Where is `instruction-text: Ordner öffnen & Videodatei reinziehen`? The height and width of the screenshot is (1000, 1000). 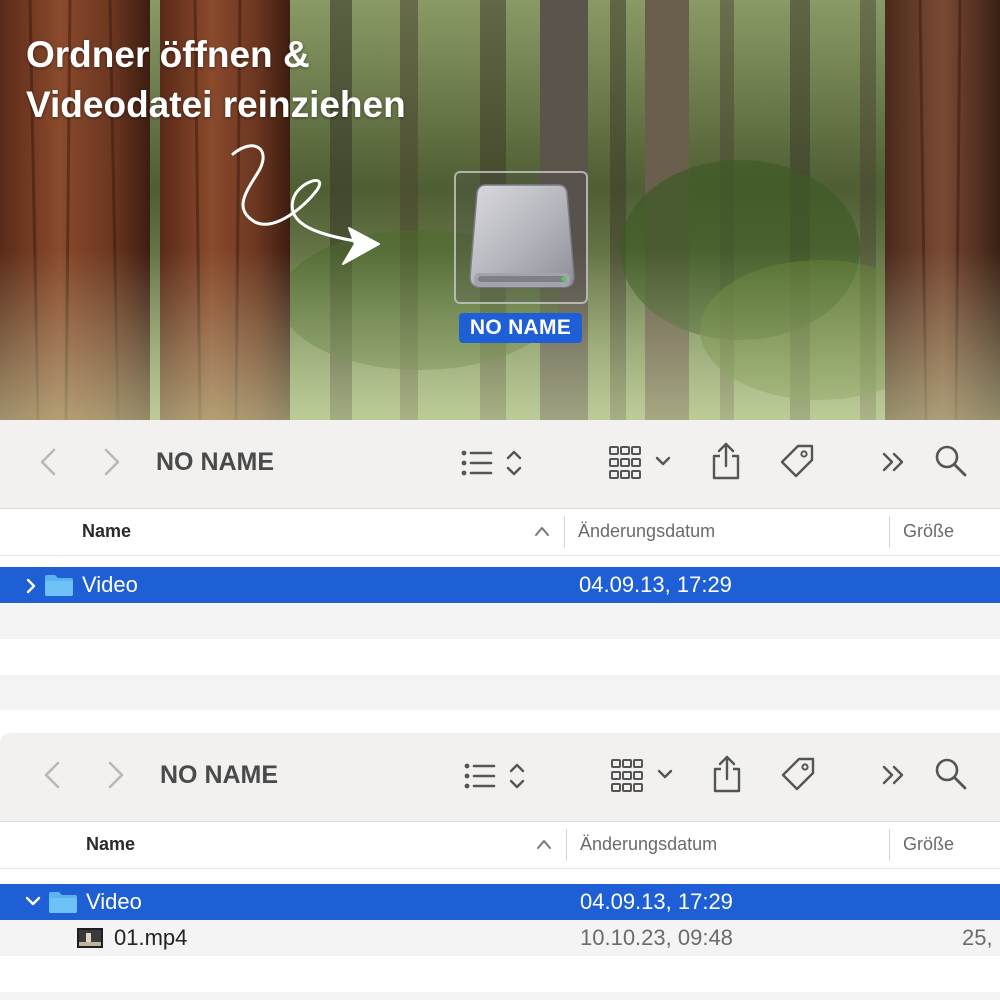
instruction-text: Ordner öffnen & Videodatei reinziehen is located at coordinates (216, 80).